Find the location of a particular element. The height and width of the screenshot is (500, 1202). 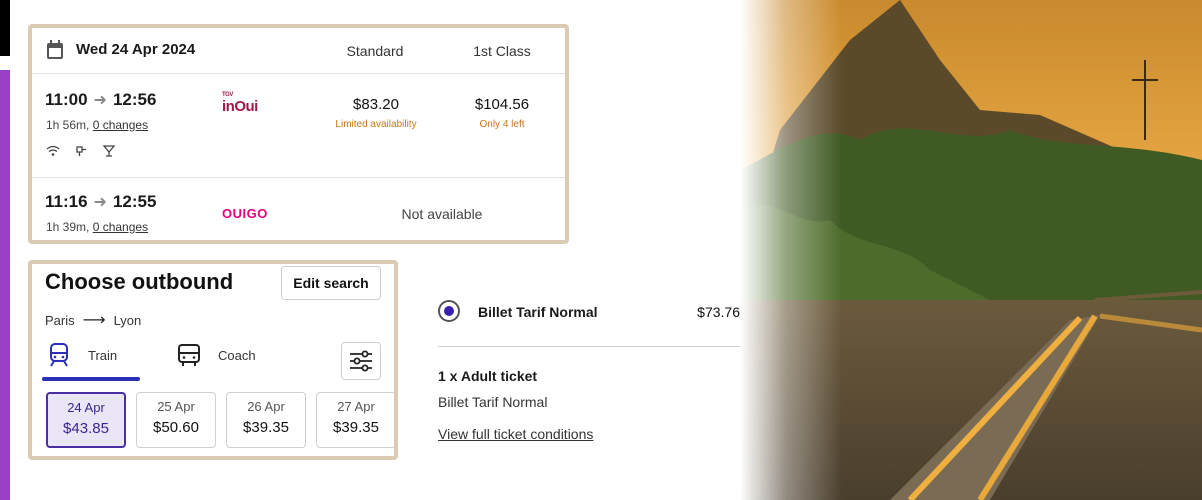

first-class-availability: Only 4 left is located at coordinates (502, 124).